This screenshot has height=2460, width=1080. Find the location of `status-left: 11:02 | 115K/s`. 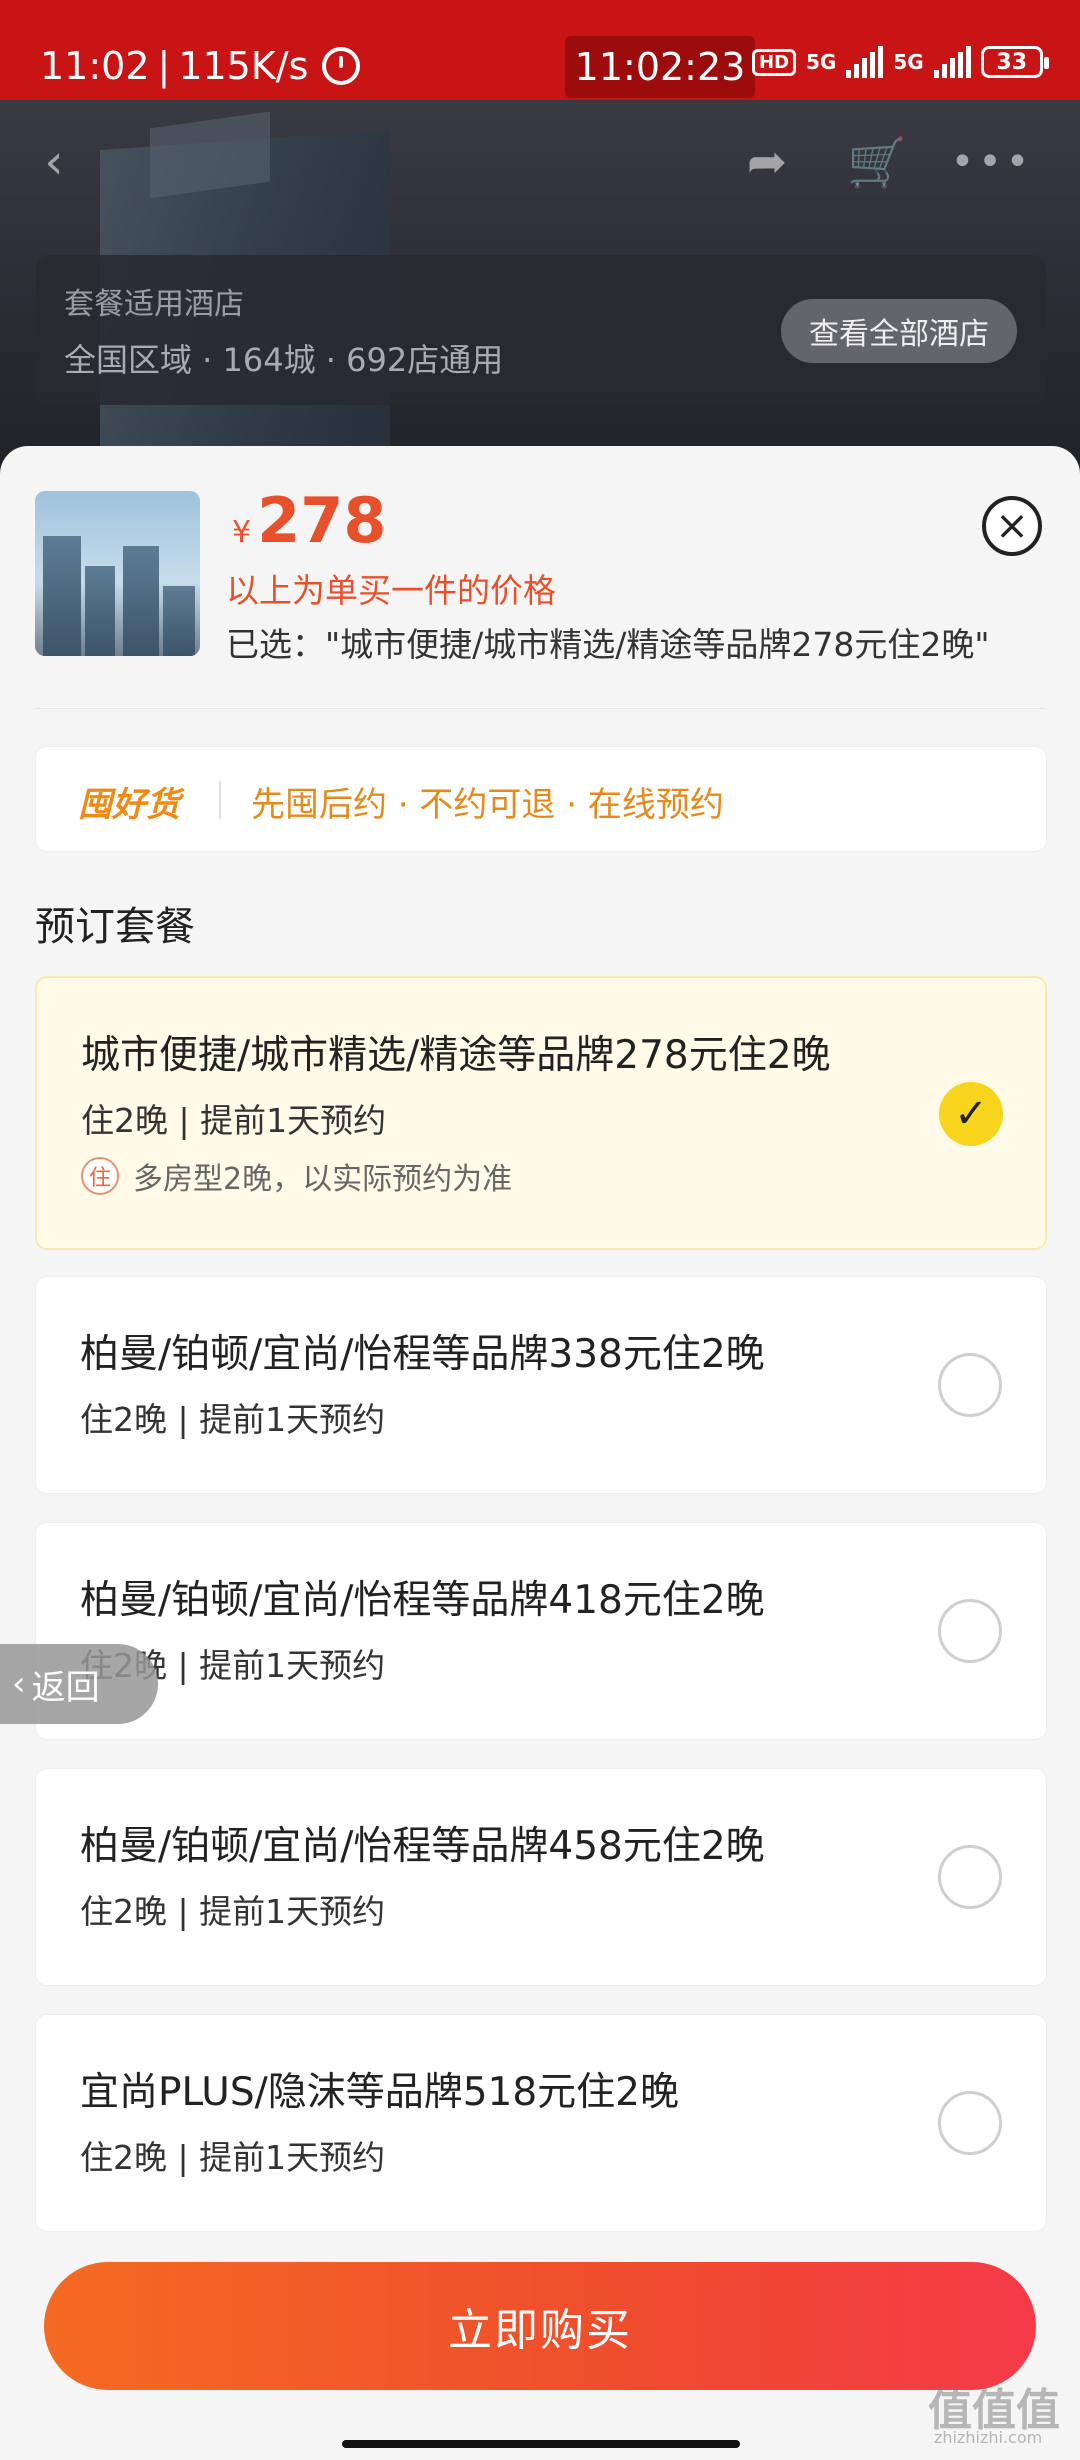

status-left: 11:02 | 115K/s is located at coordinates (200, 66).